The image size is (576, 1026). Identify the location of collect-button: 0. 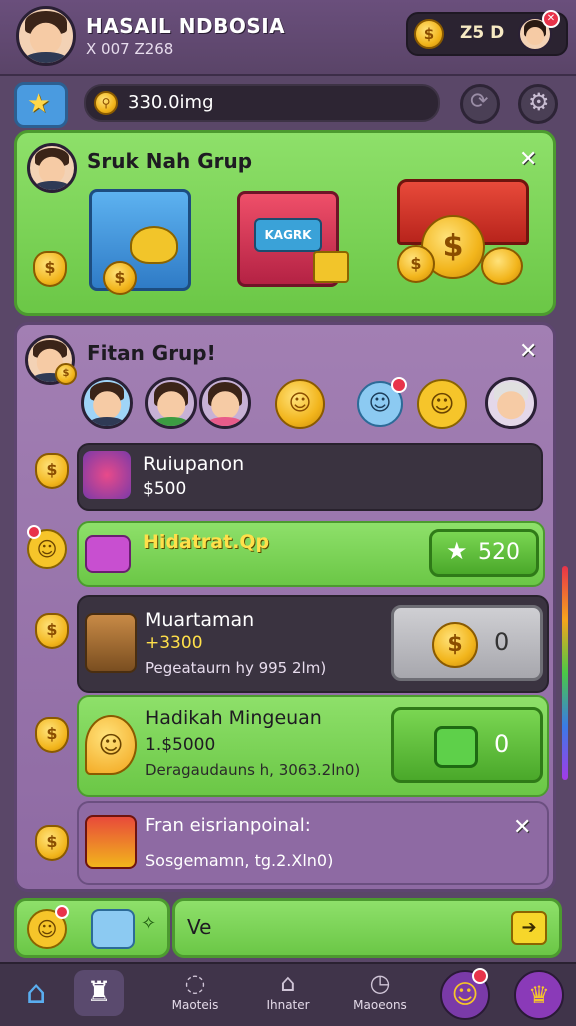
(467, 745).